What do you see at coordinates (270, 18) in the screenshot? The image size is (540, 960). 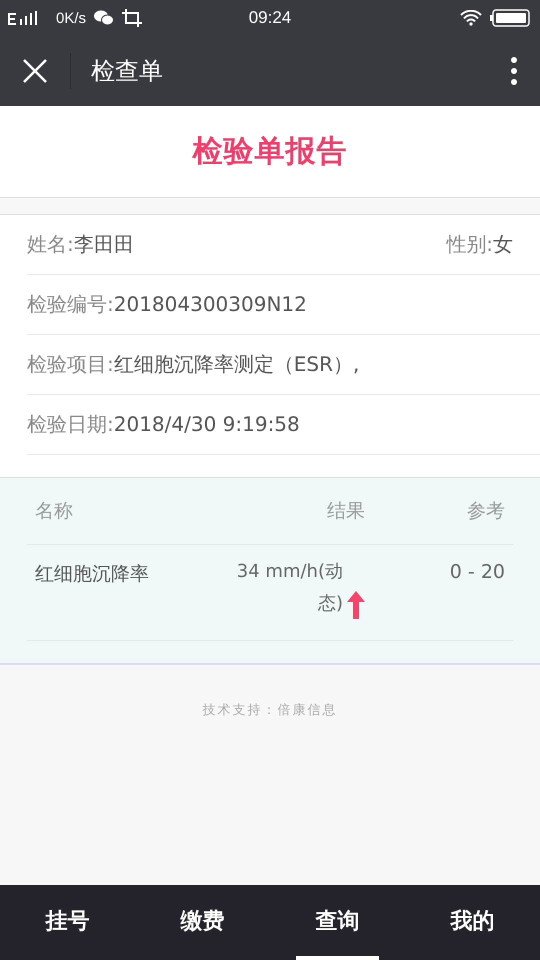 I see `clock: 09:24` at bounding box center [270, 18].